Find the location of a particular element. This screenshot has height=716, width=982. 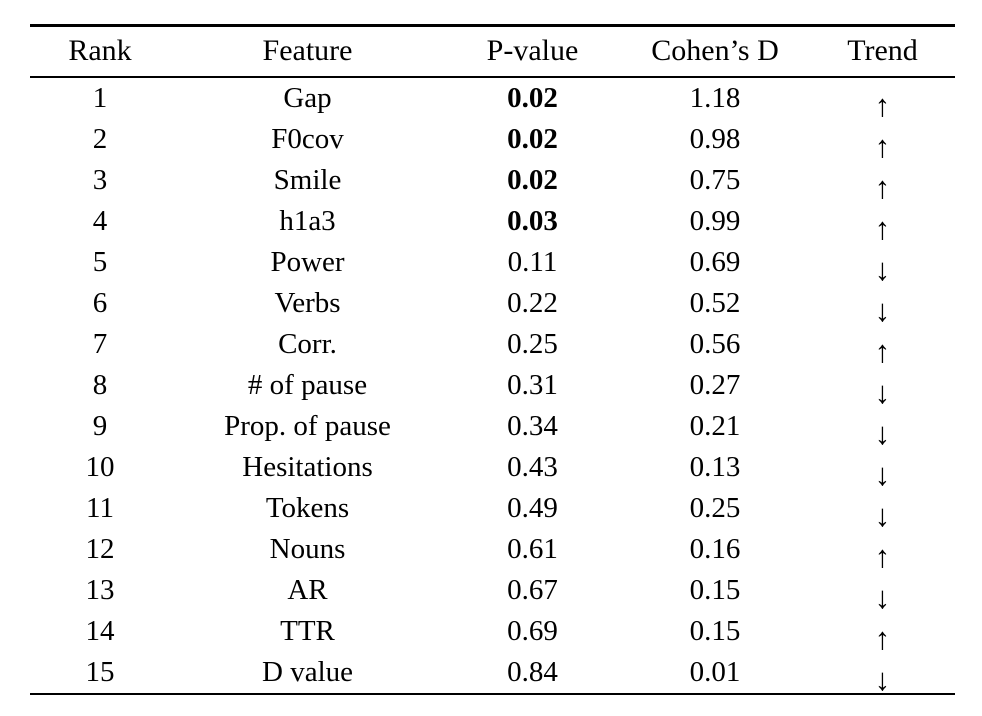

cell-cohens-d: 0.25 is located at coordinates (715, 508).